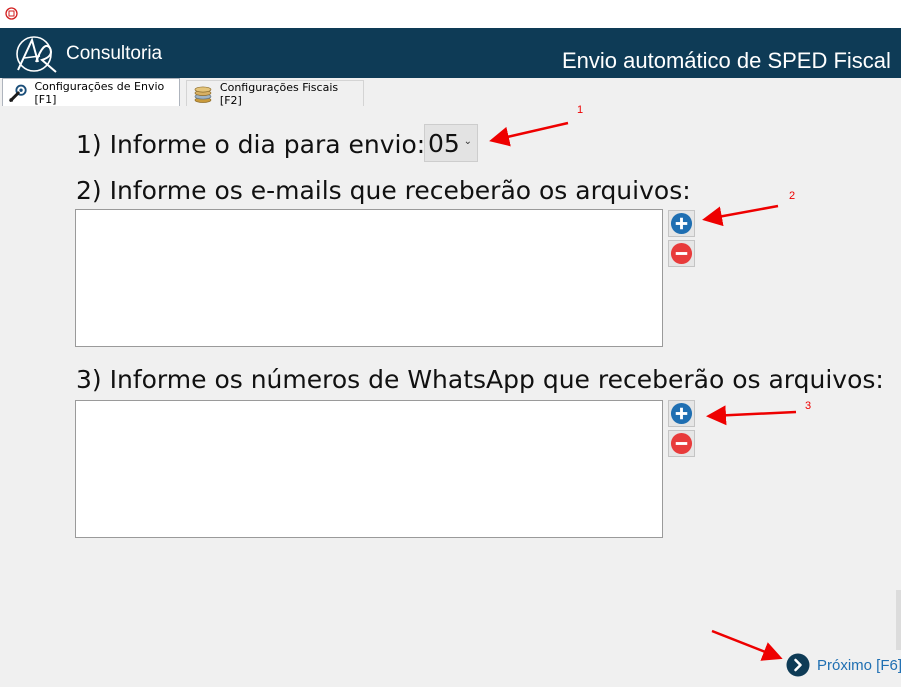  I want to click on tab-label: Configurações Fiscais [F2], so click(279, 93).